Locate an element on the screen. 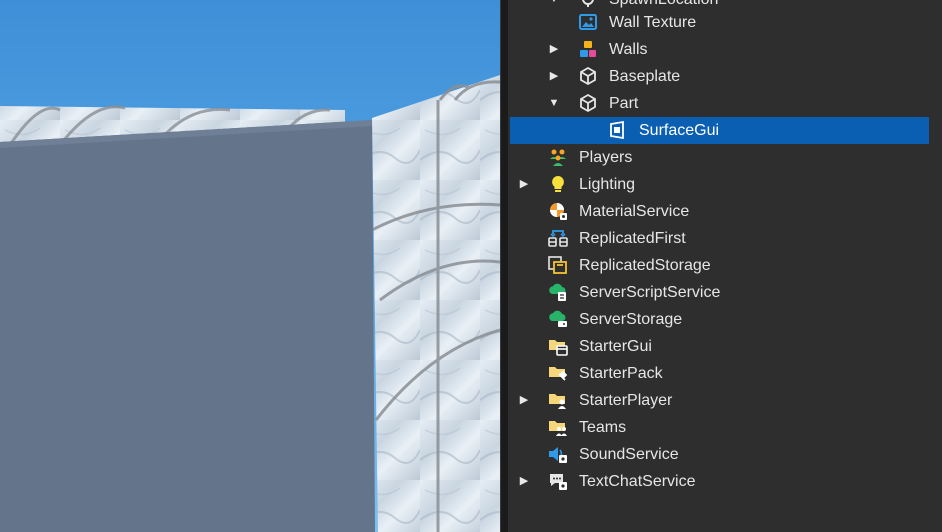 This screenshot has height=532, width=942. tree-item-startergui: StarterGui is located at coordinates (718, 346).